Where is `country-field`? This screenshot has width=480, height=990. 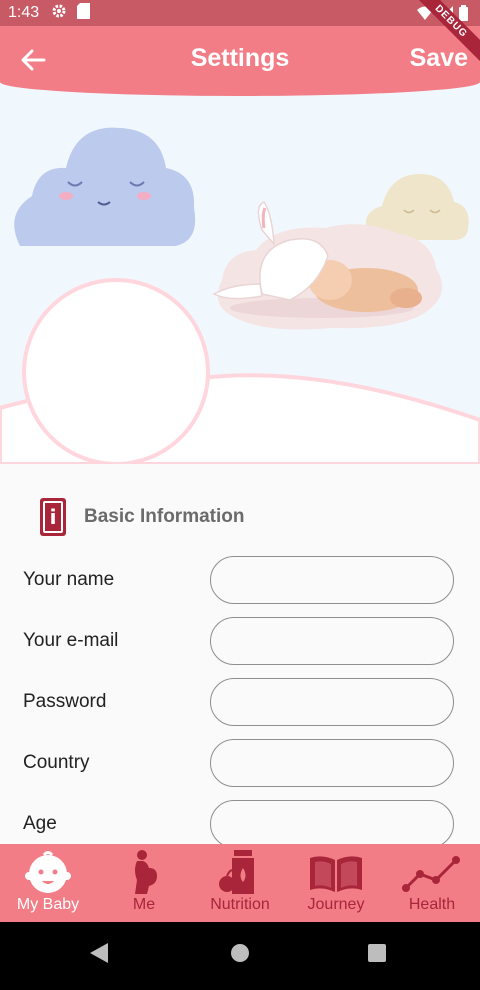
country-field is located at coordinates (332, 763).